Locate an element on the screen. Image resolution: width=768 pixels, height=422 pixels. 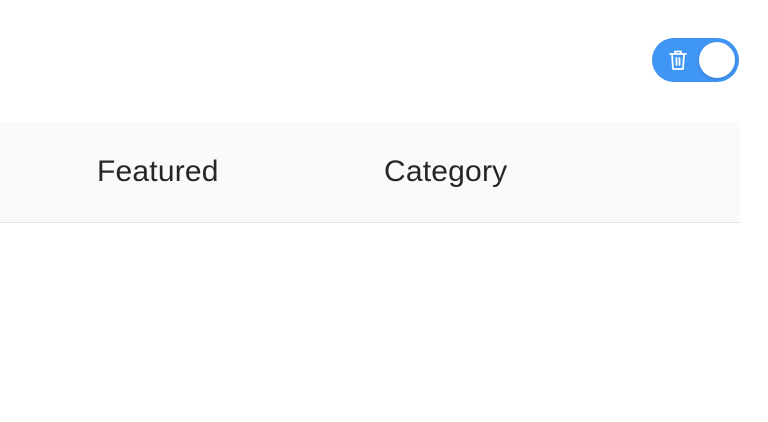
toggle-knob is located at coordinates (717, 60).